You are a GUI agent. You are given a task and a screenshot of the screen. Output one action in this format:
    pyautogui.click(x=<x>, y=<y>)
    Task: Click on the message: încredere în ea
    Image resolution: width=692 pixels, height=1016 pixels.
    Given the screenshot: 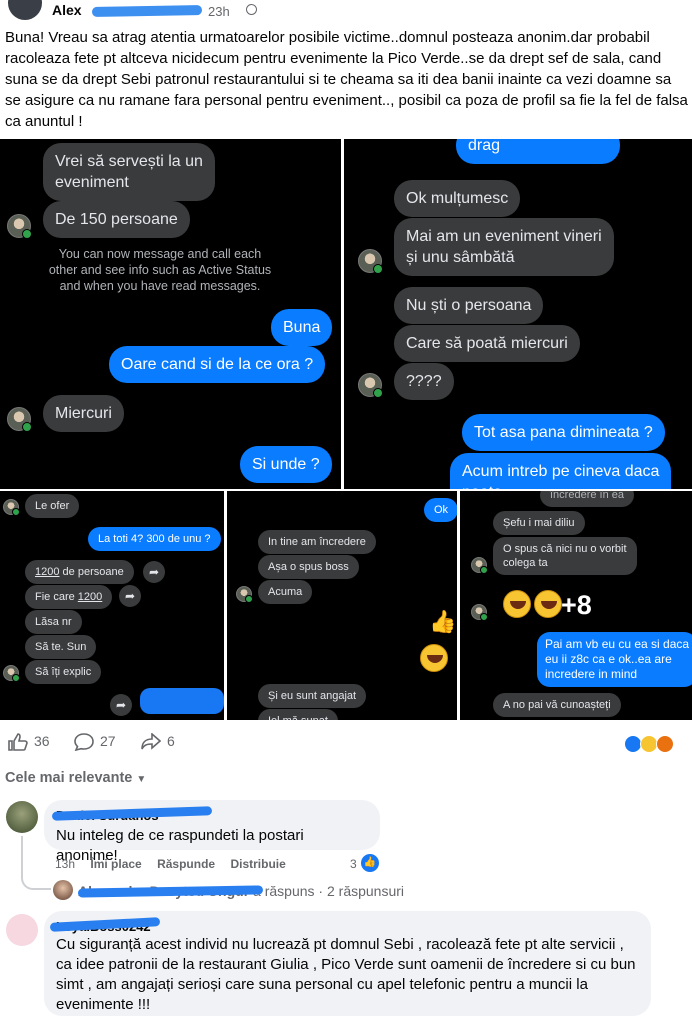 What is the action you would take?
    pyautogui.click(x=587, y=499)
    